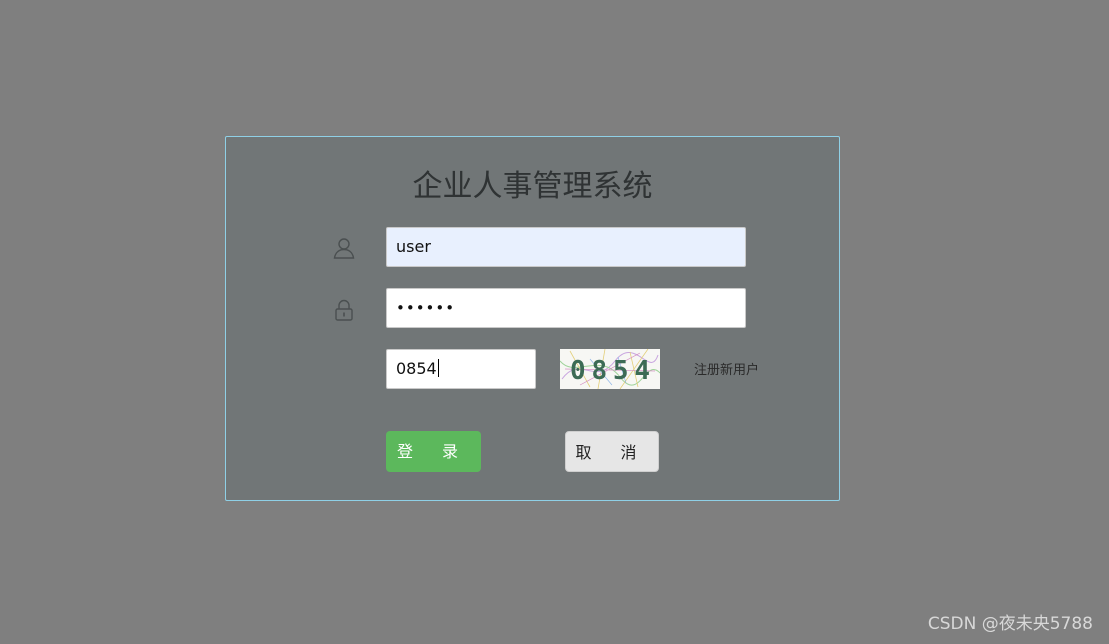 The image size is (1109, 644). What do you see at coordinates (416, 368) in the screenshot?
I see `captcha-input-value: 0854` at bounding box center [416, 368].